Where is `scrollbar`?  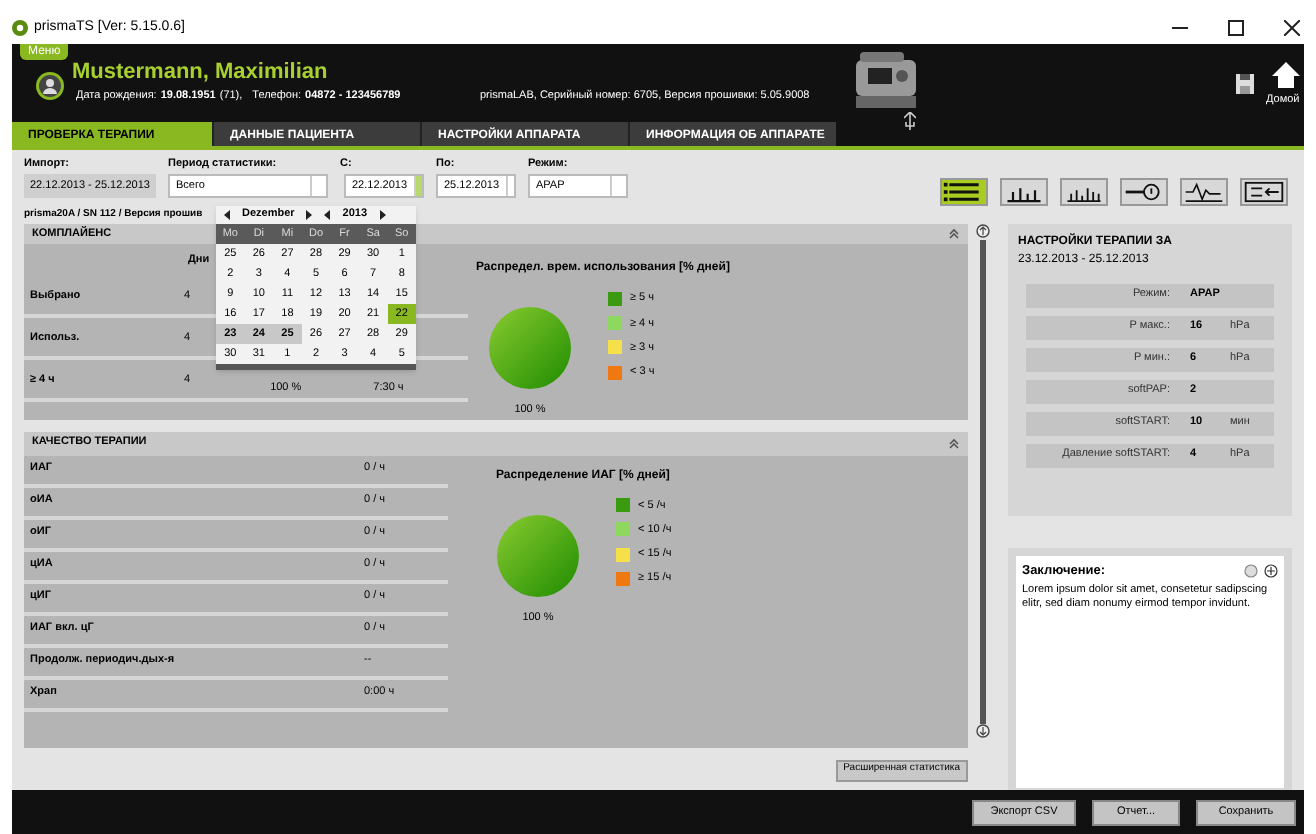
scrollbar is located at coordinates (982, 481).